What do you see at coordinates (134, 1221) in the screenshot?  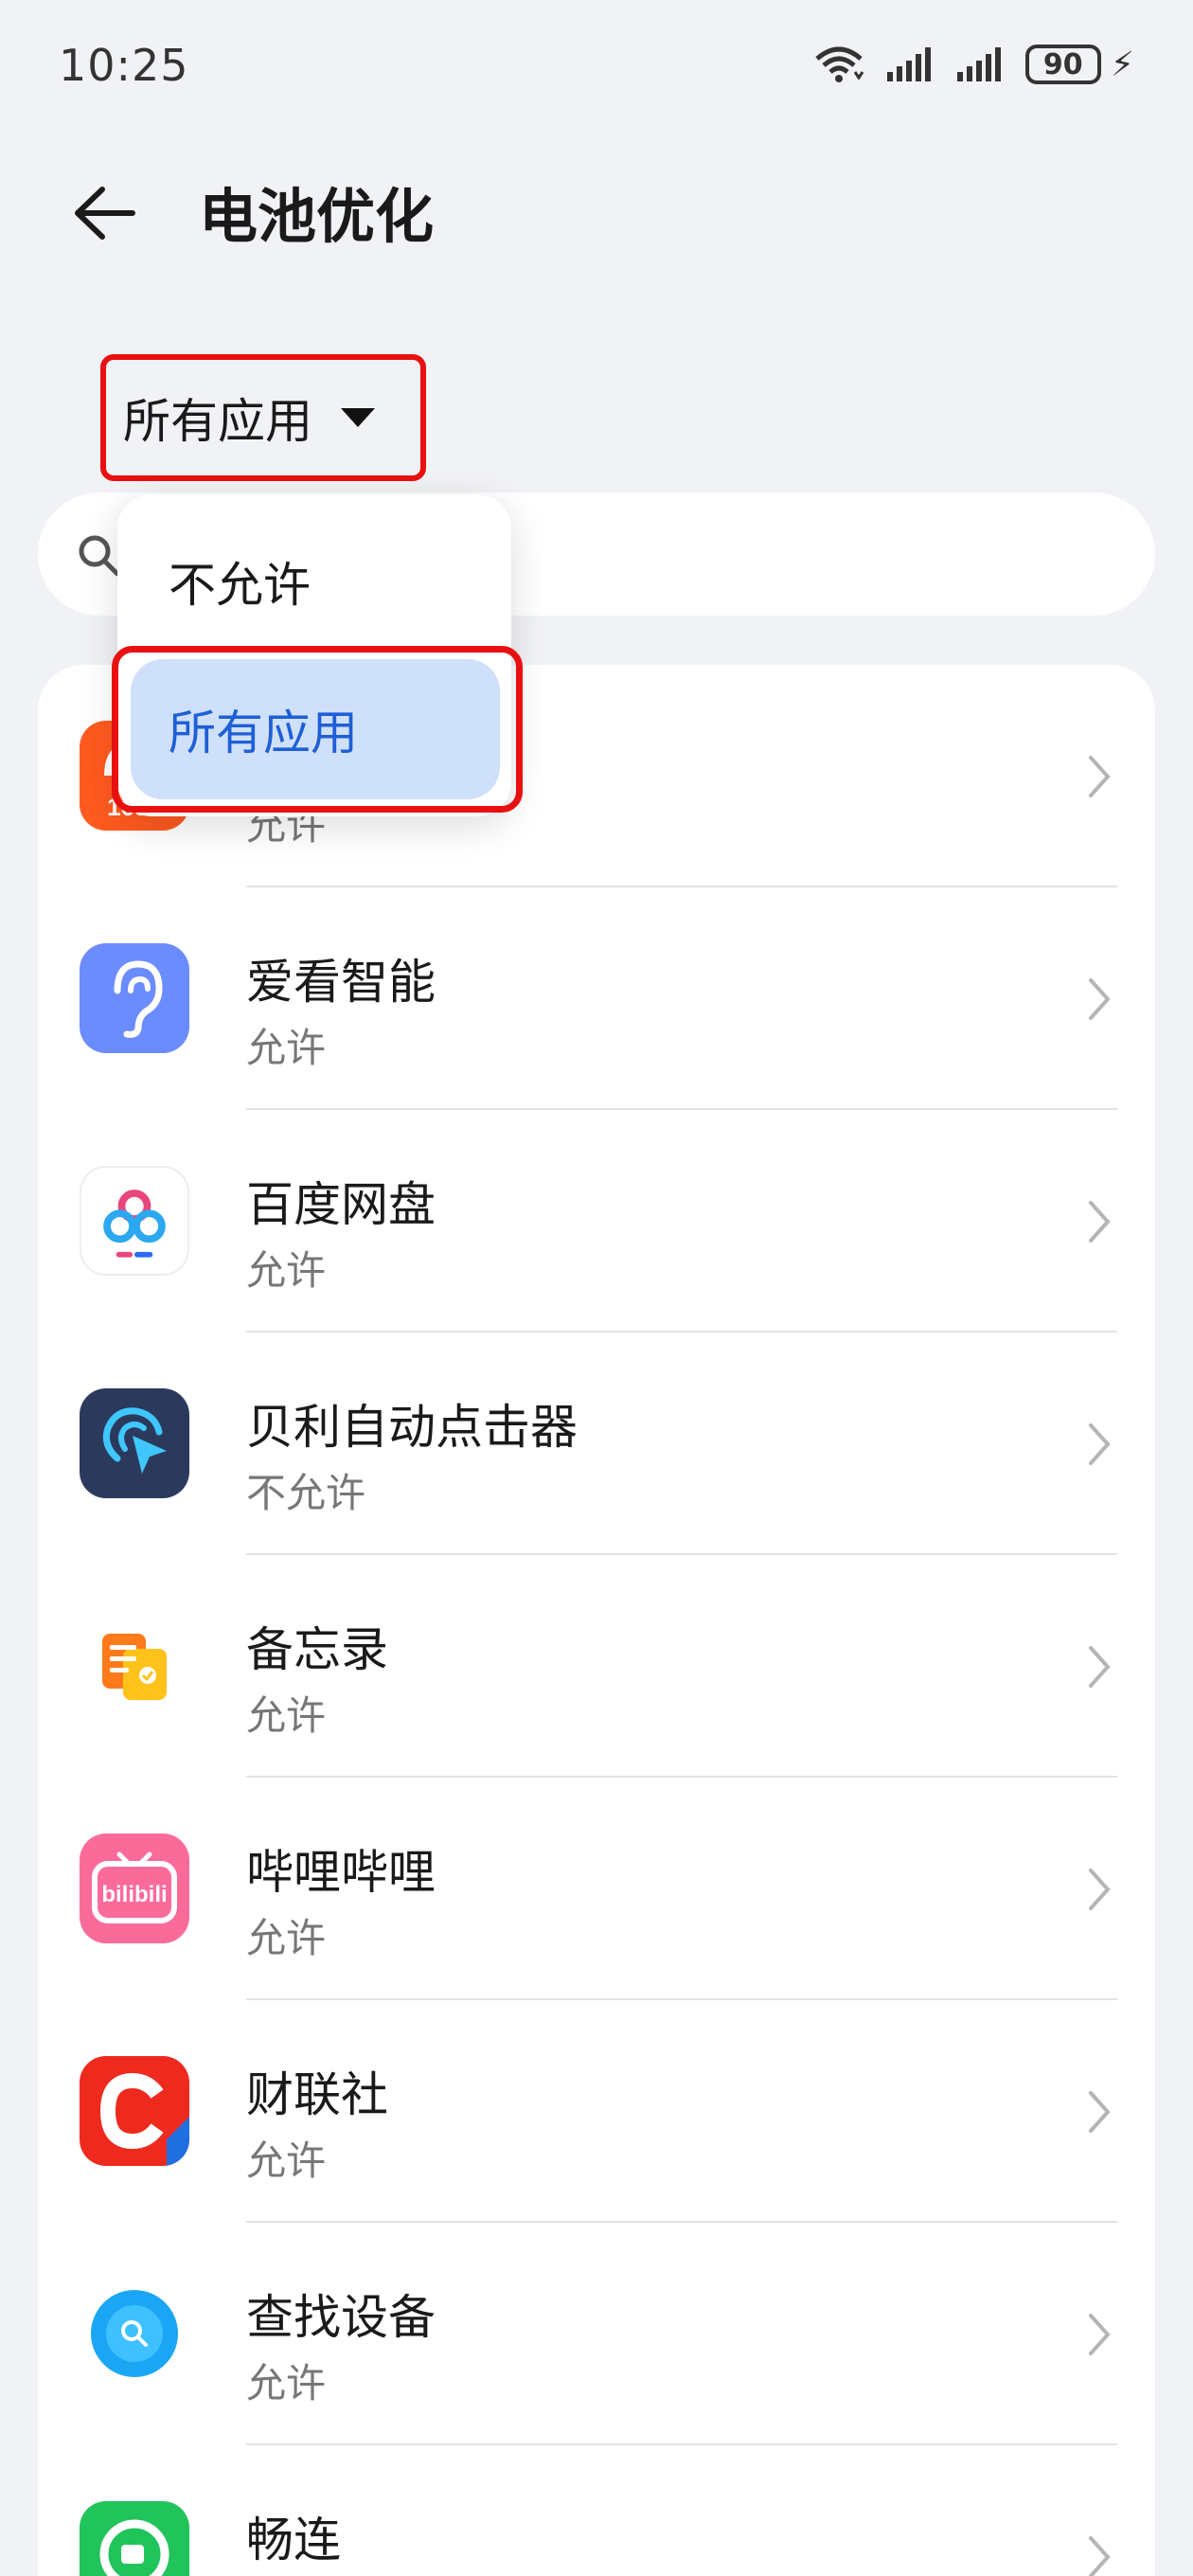 I see `baidu-netdisk-icon` at bounding box center [134, 1221].